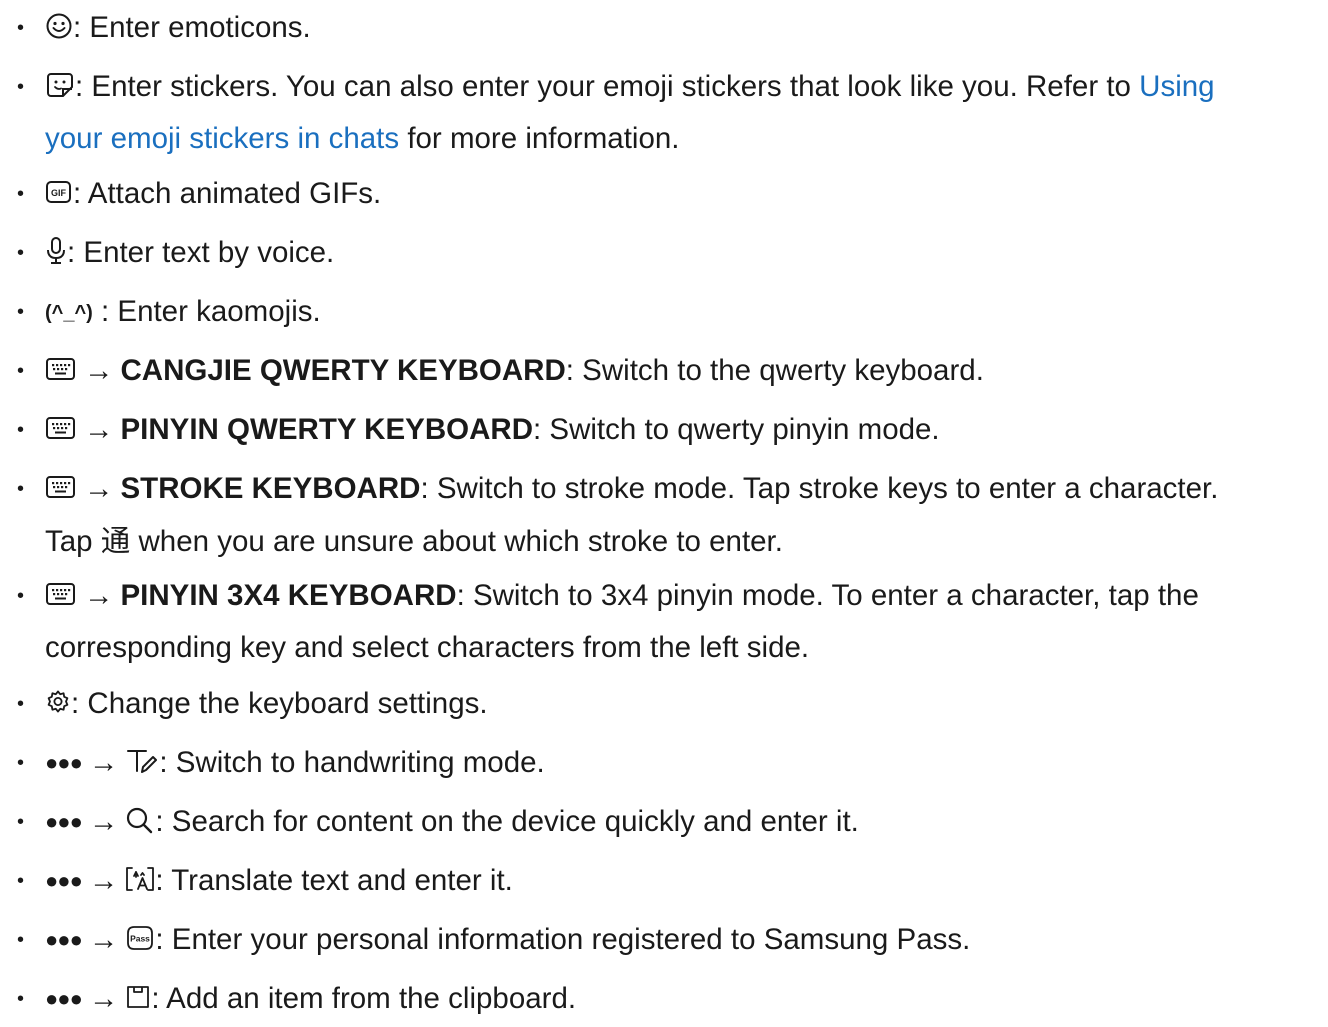 This screenshot has width=1328, height=1027. What do you see at coordinates (288, 595) in the screenshot?
I see `option-name: PINYIN 3X4 KEYBOARD` at bounding box center [288, 595].